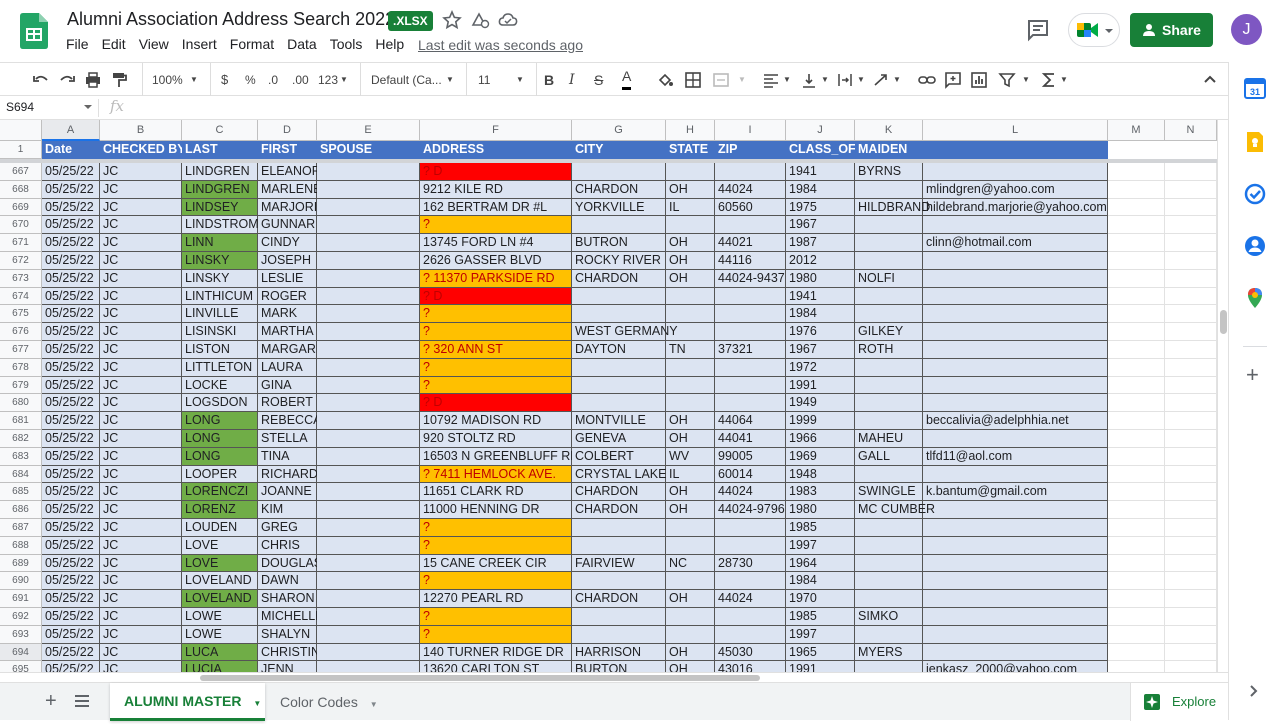  I want to click on cell-city: ROCKY RIVER, so click(619, 261).